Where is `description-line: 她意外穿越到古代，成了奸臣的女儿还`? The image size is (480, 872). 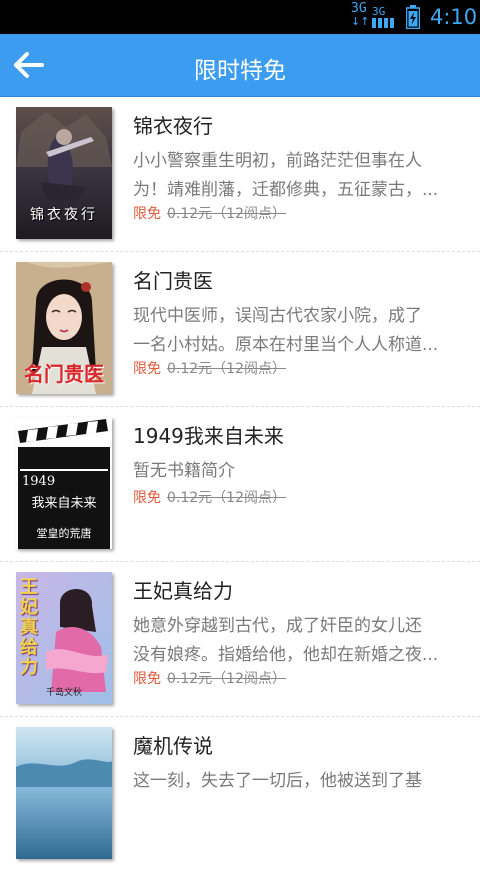 description-line: 她意外穿越到古代，成了奸臣的女儿还 is located at coordinates (277, 626).